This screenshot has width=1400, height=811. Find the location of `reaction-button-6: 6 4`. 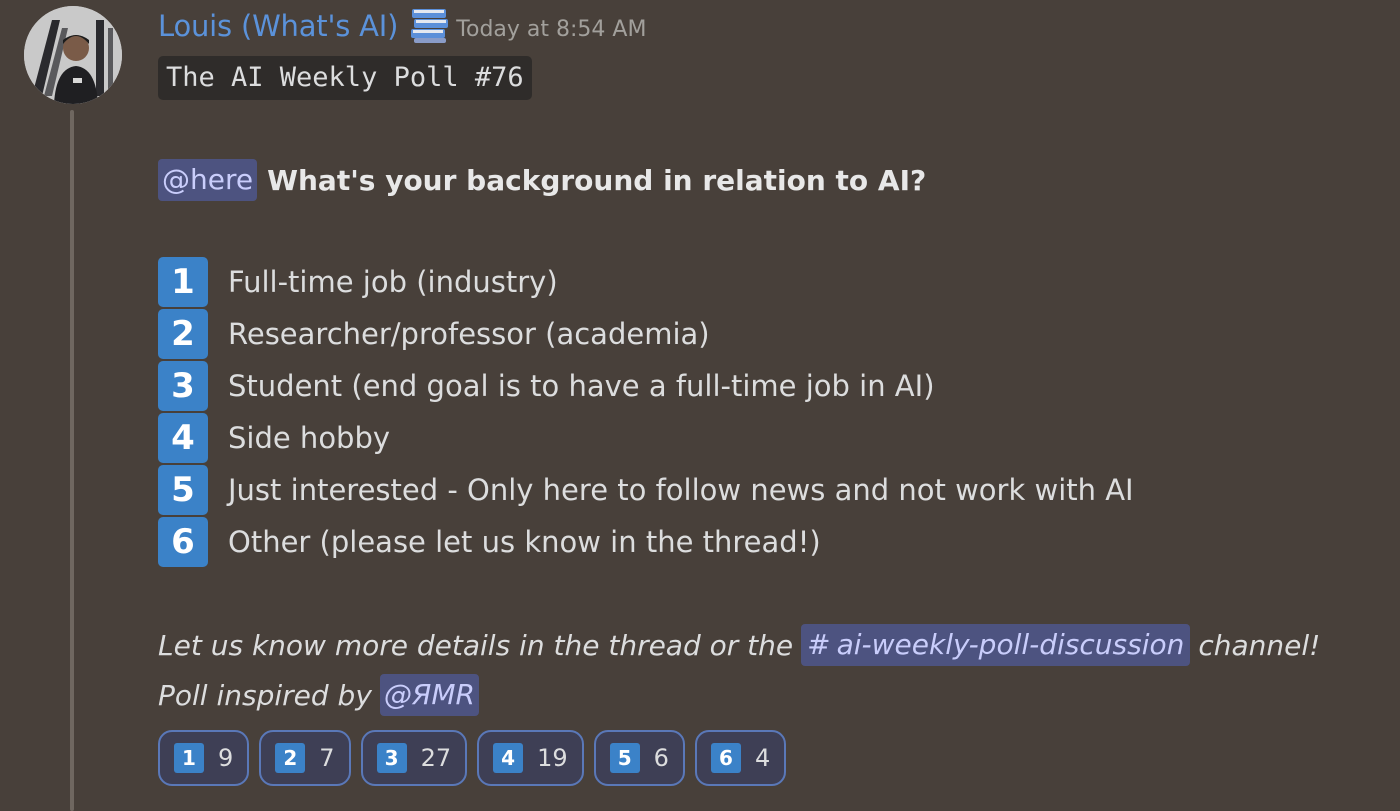

reaction-button-6: 6 4 is located at coordinates (740, 758).